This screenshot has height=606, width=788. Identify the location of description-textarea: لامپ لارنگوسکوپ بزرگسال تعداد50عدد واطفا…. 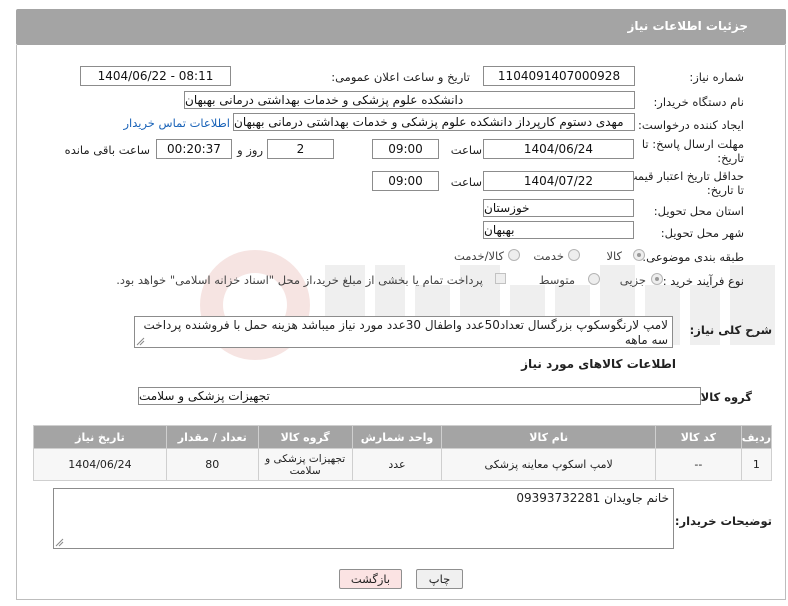
(403, 332).